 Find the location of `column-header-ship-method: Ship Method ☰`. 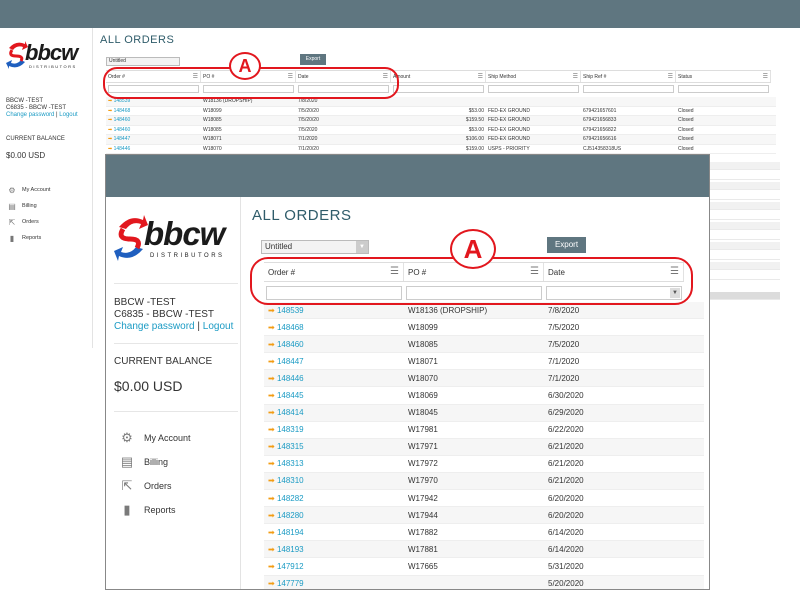

column-header-ship-method: Ship Method ☰ is located at coordinates (533, 76).